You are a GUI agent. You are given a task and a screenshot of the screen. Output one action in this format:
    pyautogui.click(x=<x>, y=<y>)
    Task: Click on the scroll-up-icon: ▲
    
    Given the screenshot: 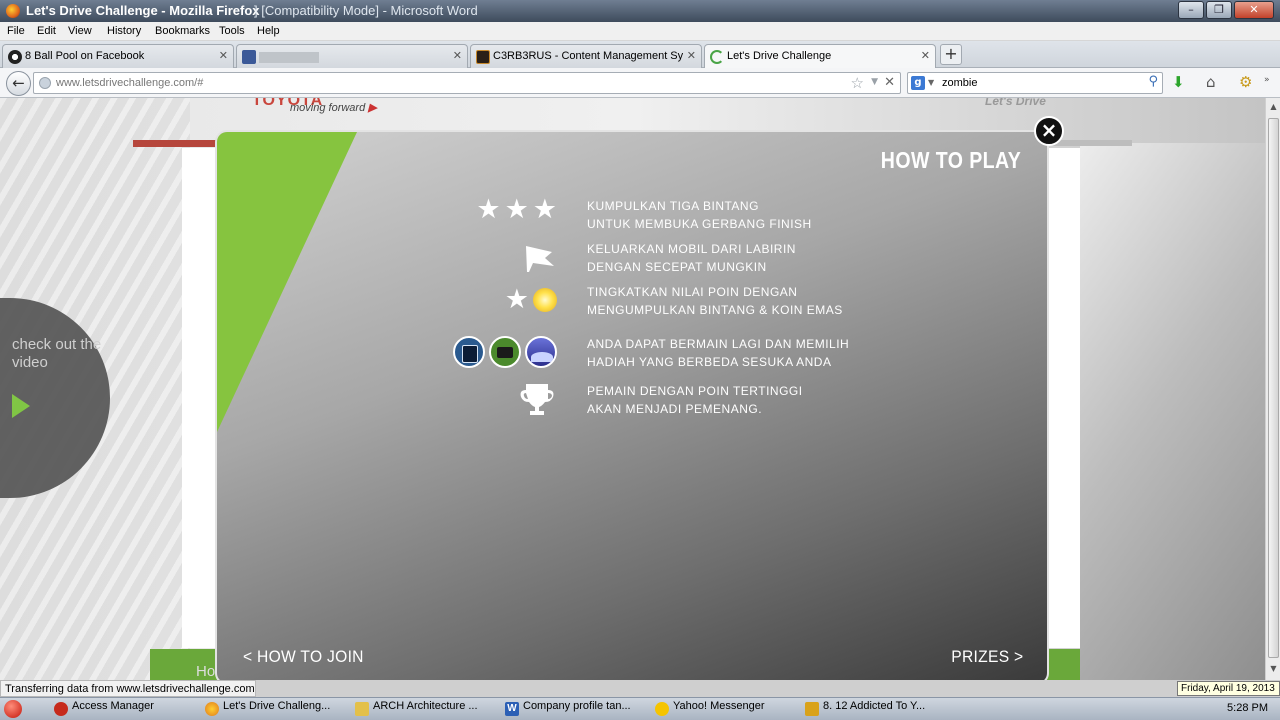 What is the action you would take?
    pyautogui.click(x=1273, y=108)
    